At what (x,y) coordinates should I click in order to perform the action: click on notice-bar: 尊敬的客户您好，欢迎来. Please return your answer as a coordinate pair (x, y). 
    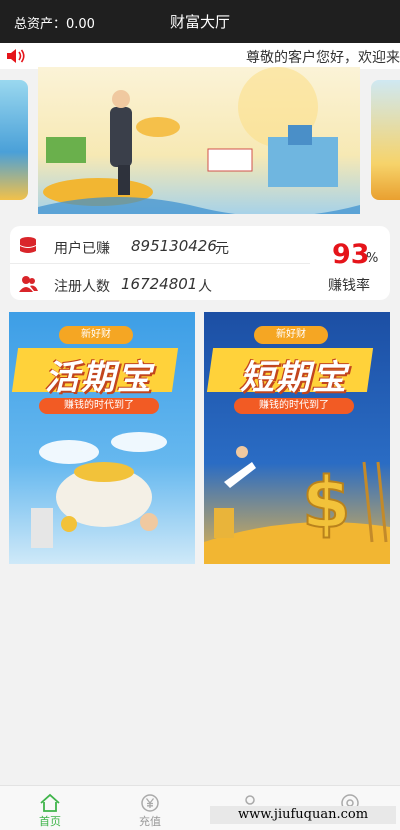
    Looking at the image, I should click on (200, 56).